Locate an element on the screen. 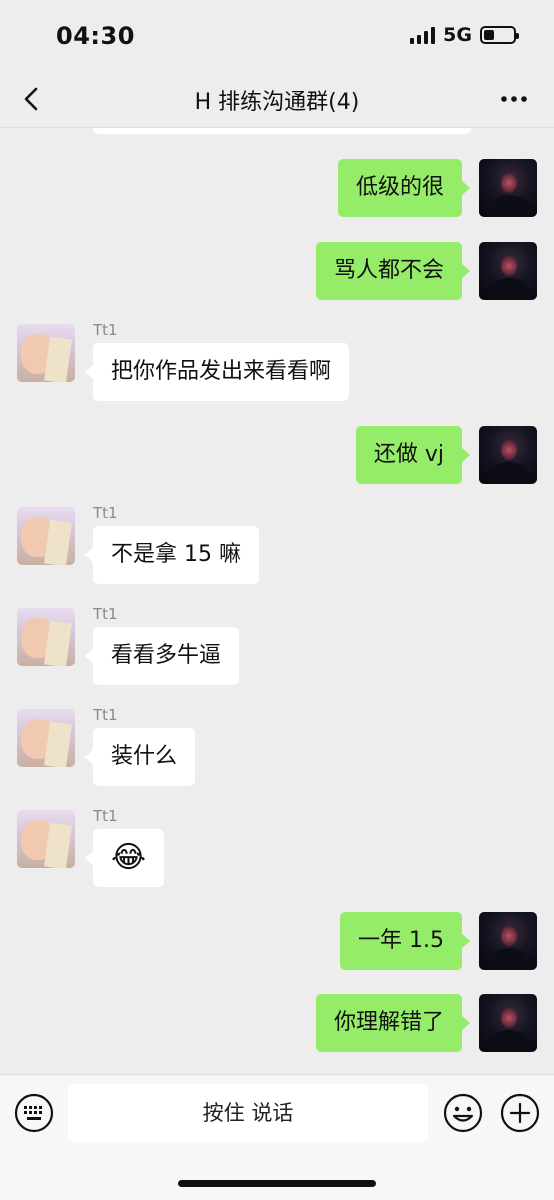 This screenshot has height=1200, width=554. status-time: 04:30 is located at coordinates (95, 36).